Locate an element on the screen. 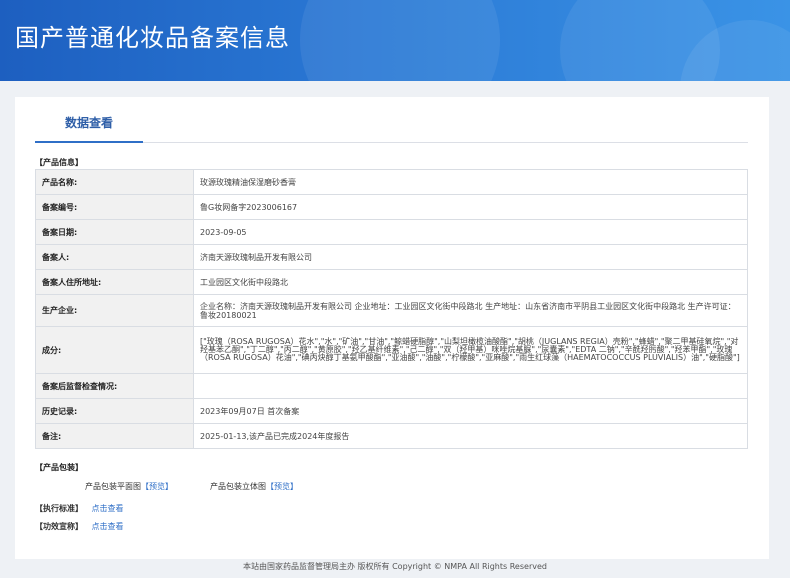  packaging-flat-label: 产品包装平面图 is located at coordinates (113, 486).